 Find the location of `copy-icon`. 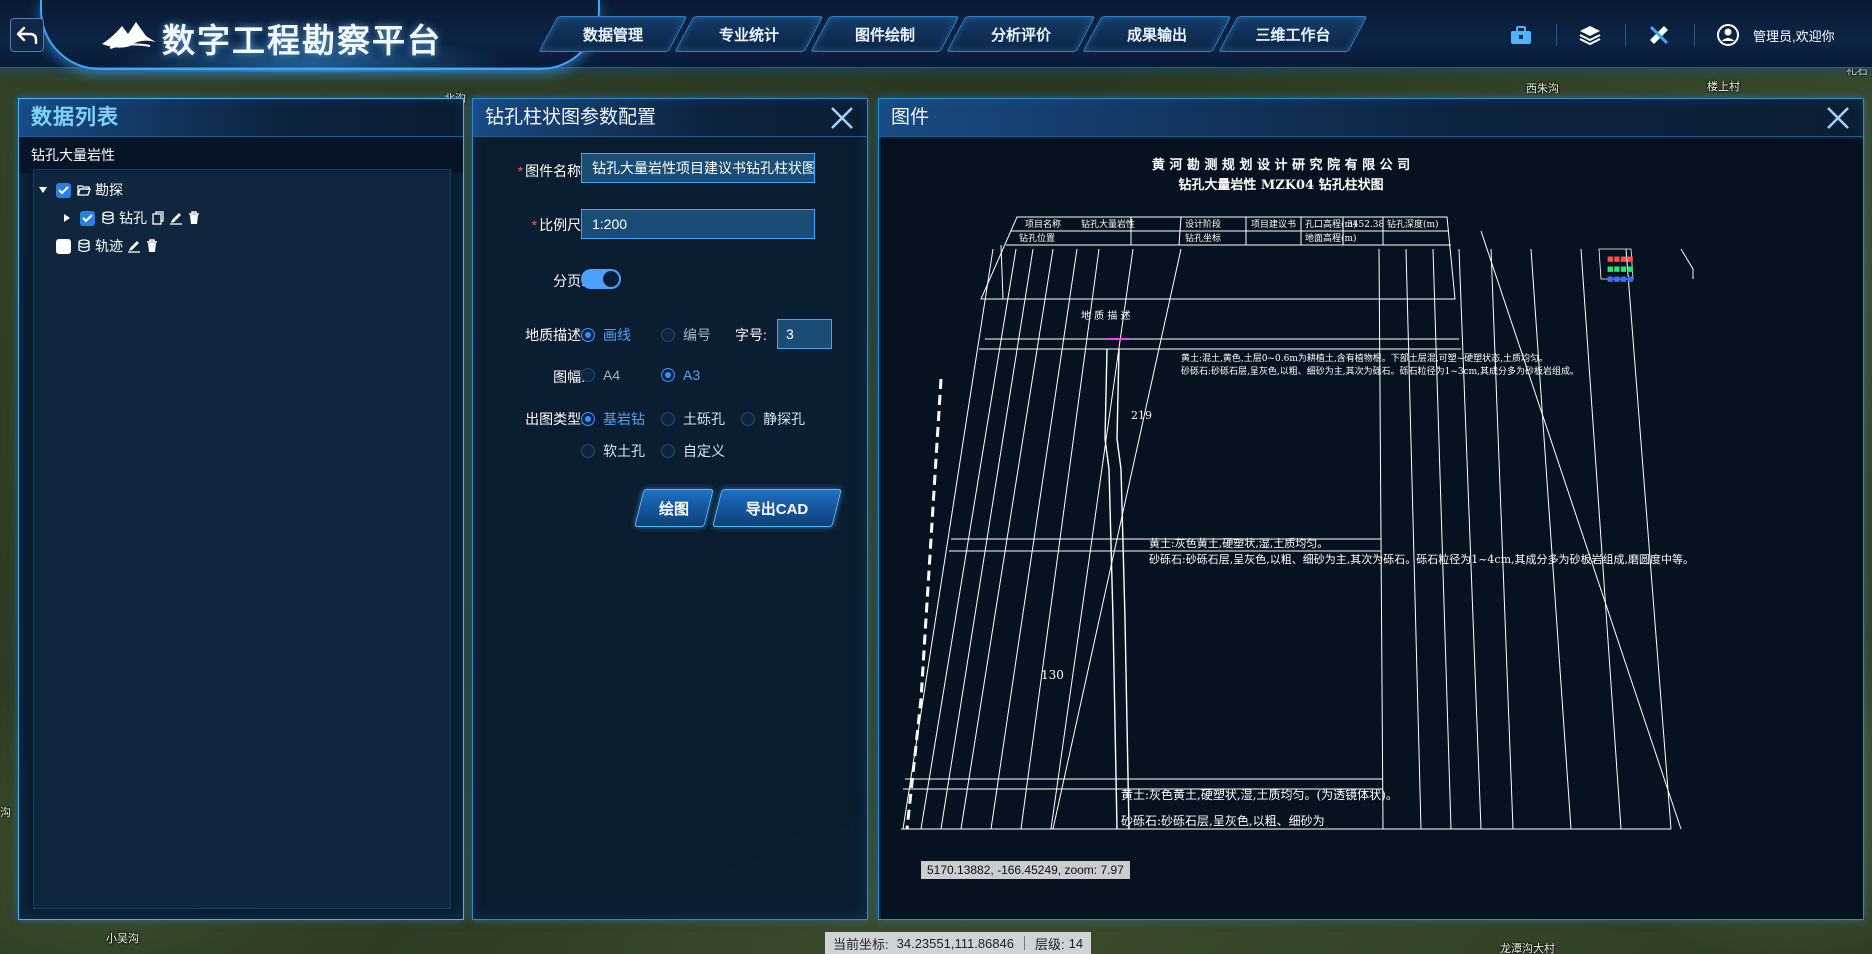

copy-icon is located at coordinates (158, 218).